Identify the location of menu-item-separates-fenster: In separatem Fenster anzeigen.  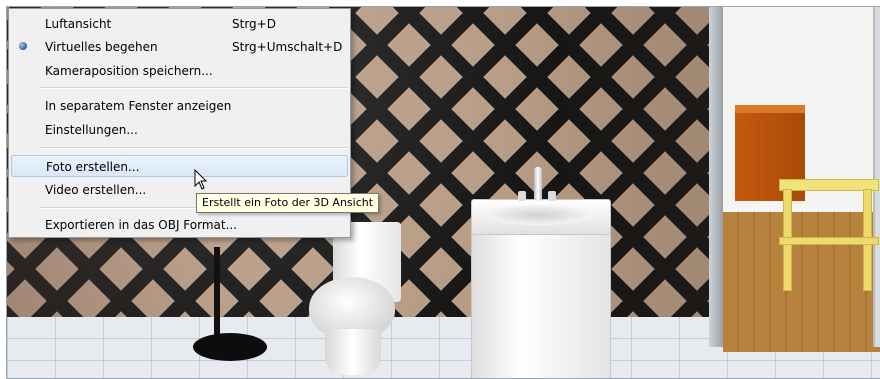
(179, 106).